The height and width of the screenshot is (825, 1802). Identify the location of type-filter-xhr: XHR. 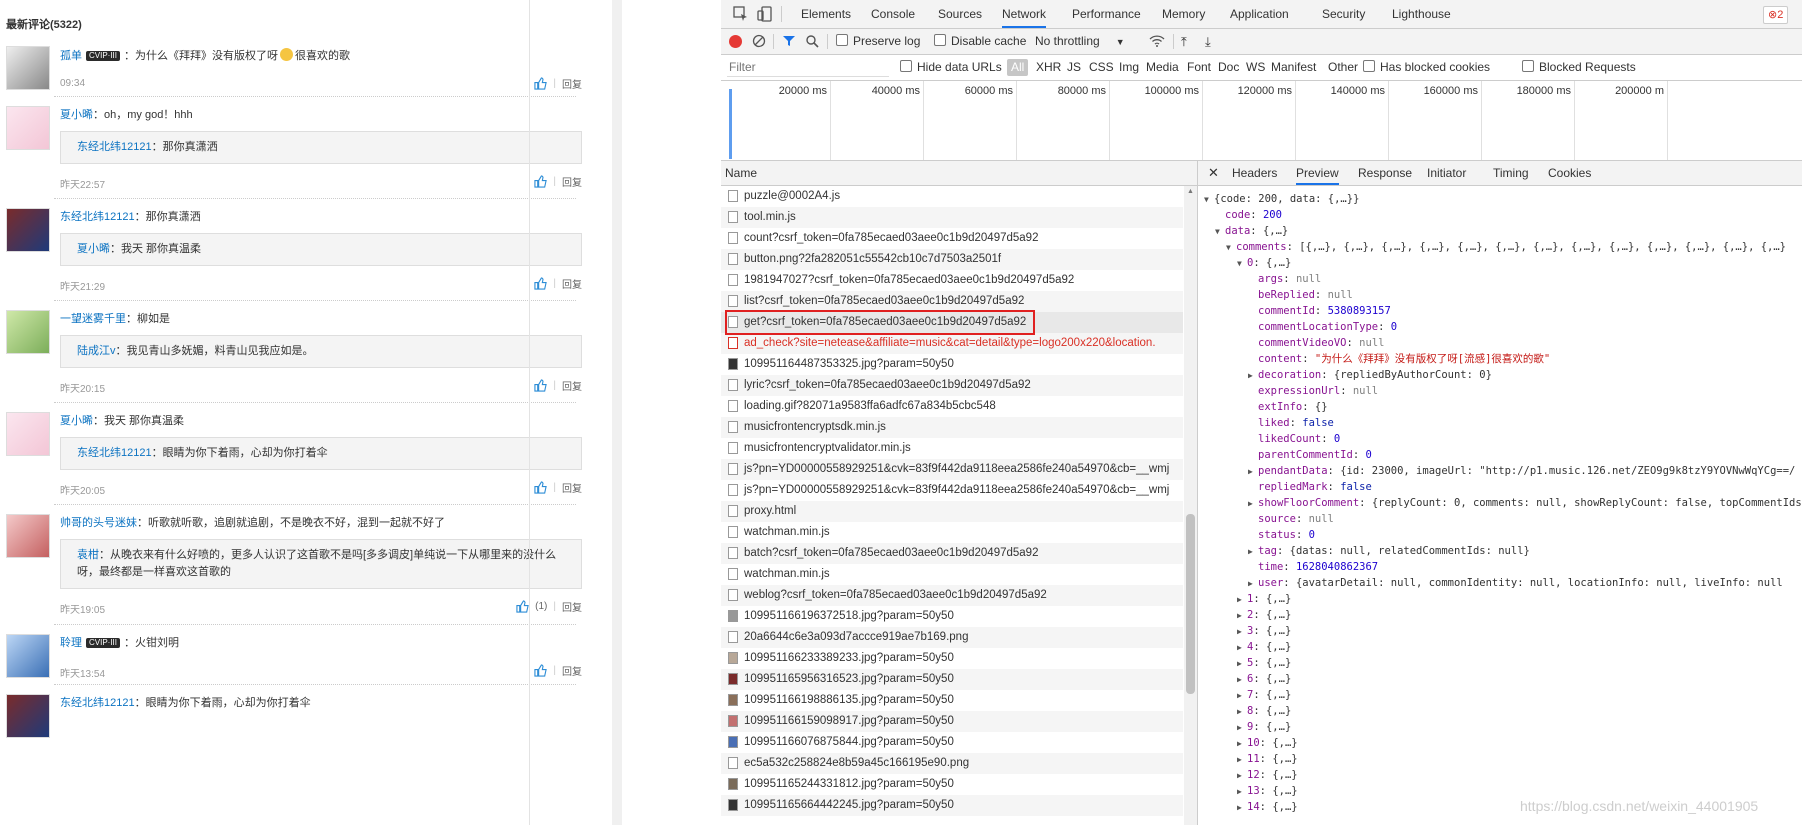
(1048, 67).